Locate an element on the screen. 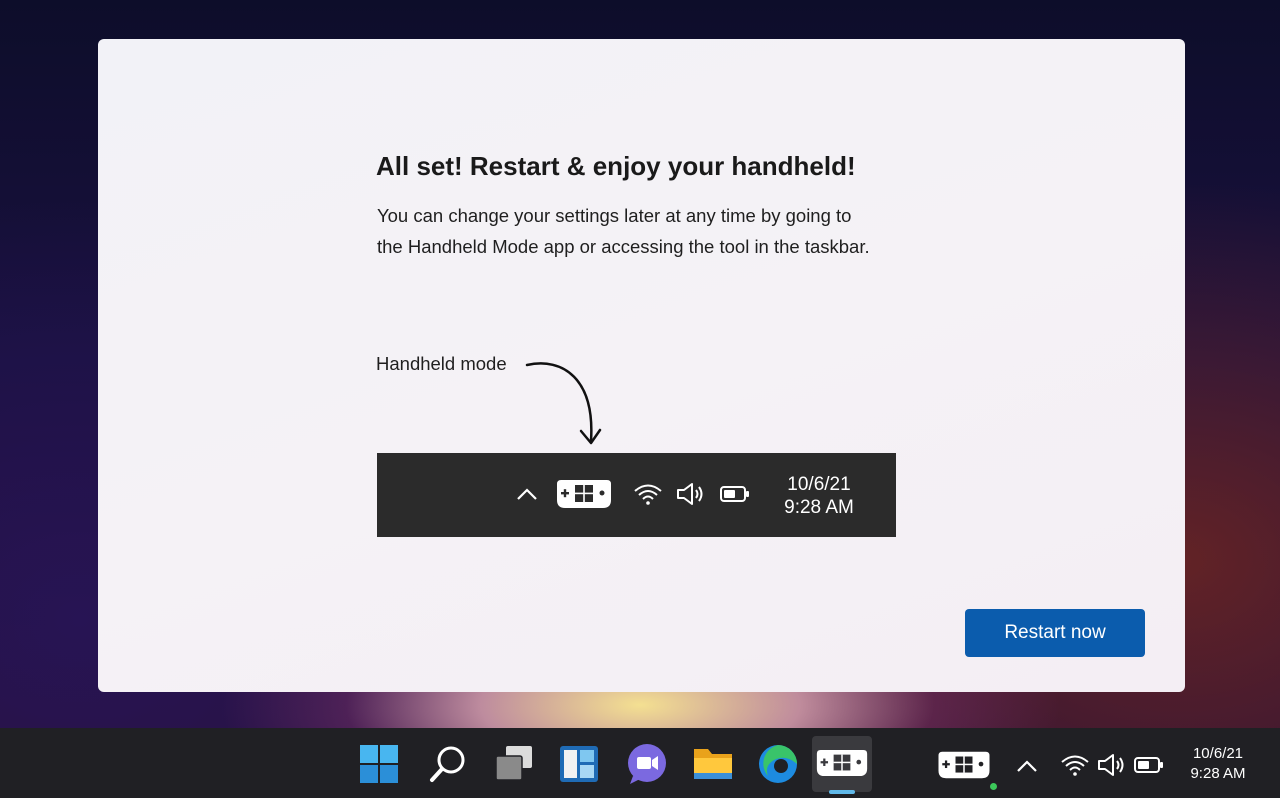 The height and width of the screenshot is (798, 1280). status-dot is located at coordinates (993, 786).